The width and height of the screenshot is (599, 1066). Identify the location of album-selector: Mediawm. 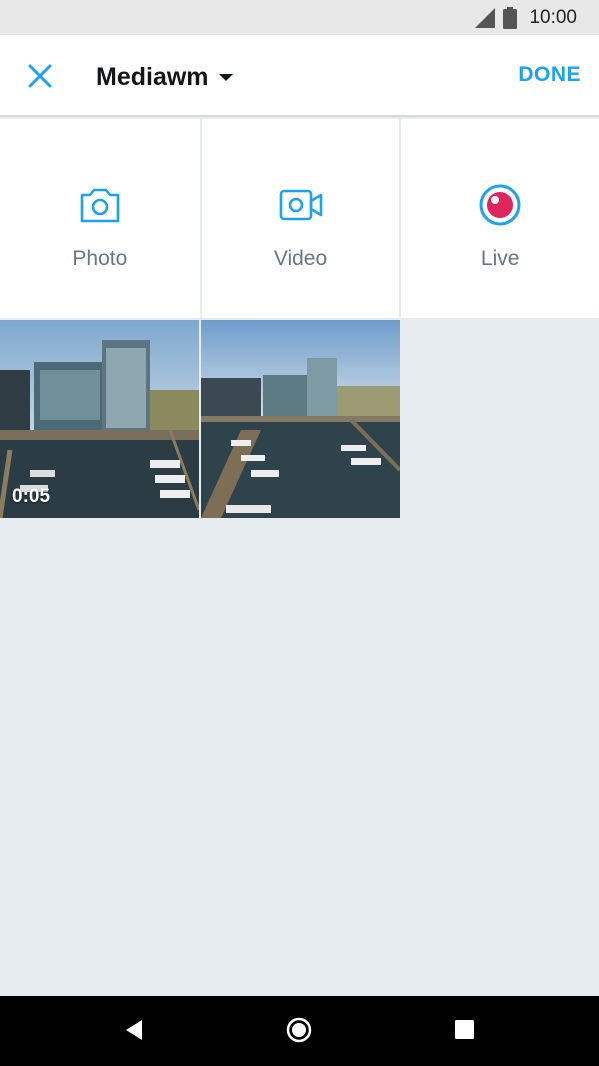
(164, 77).